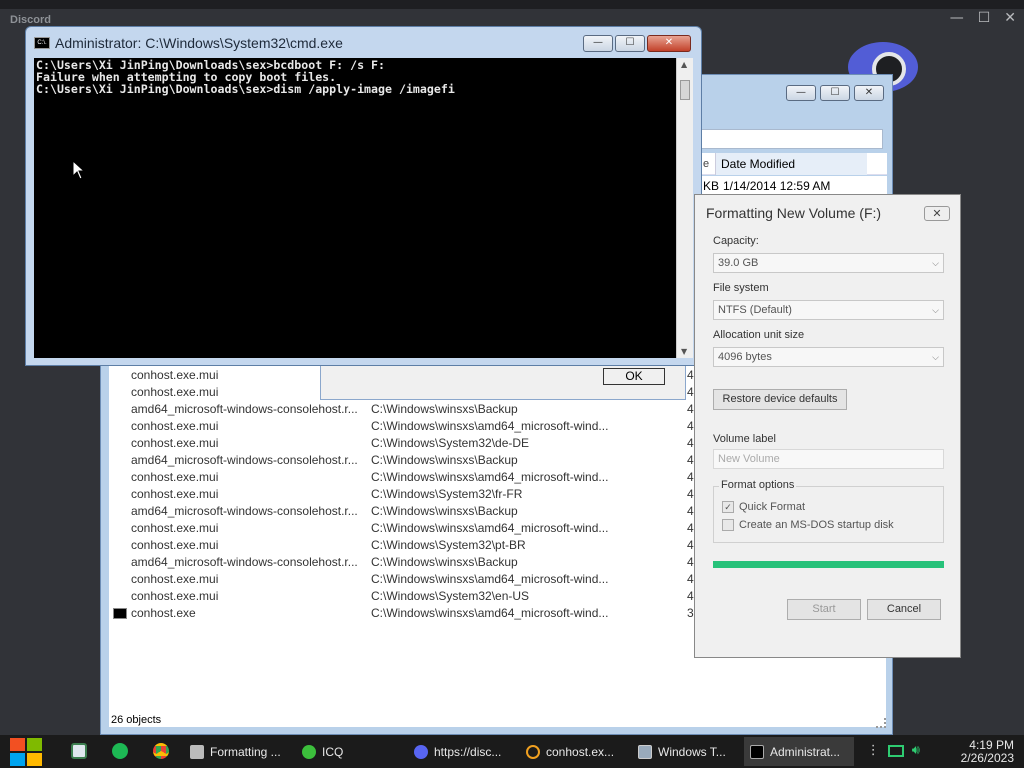 The image size is (1024, 768). I want to click on network-icon, so click(895, 750).